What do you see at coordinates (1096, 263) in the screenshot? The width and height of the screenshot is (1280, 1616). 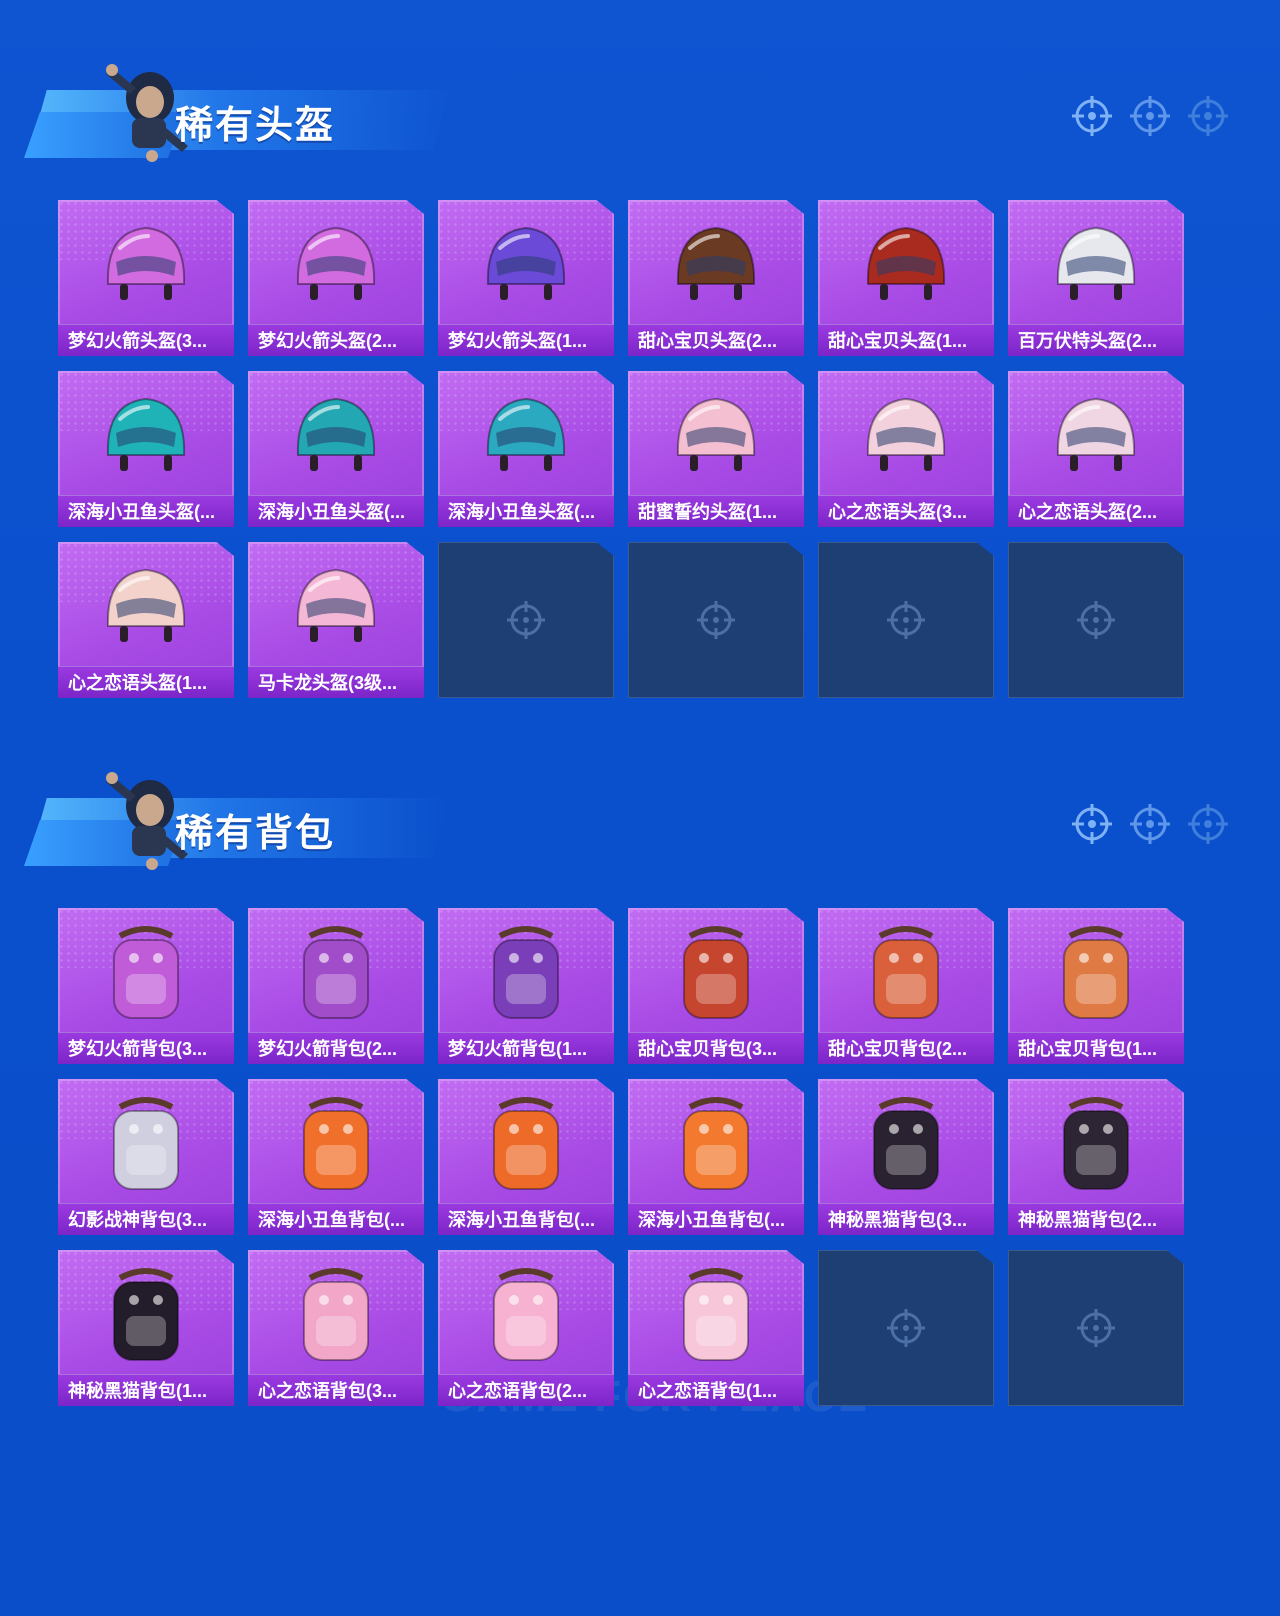 I see `white-cat-helmet-icon` at bounding box center [1096, 263].